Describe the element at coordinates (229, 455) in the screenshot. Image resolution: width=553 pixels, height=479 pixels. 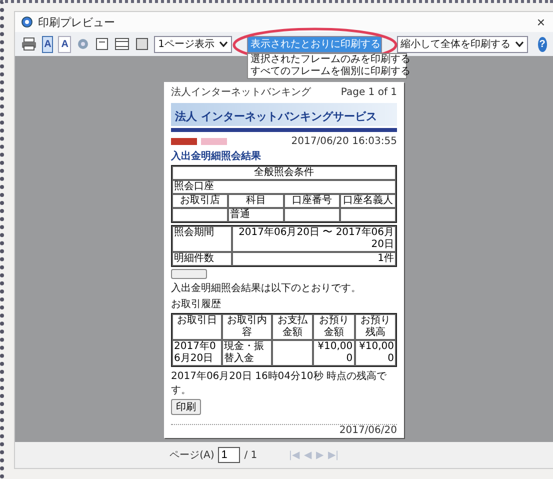
I see `page-input: 1` at that location.